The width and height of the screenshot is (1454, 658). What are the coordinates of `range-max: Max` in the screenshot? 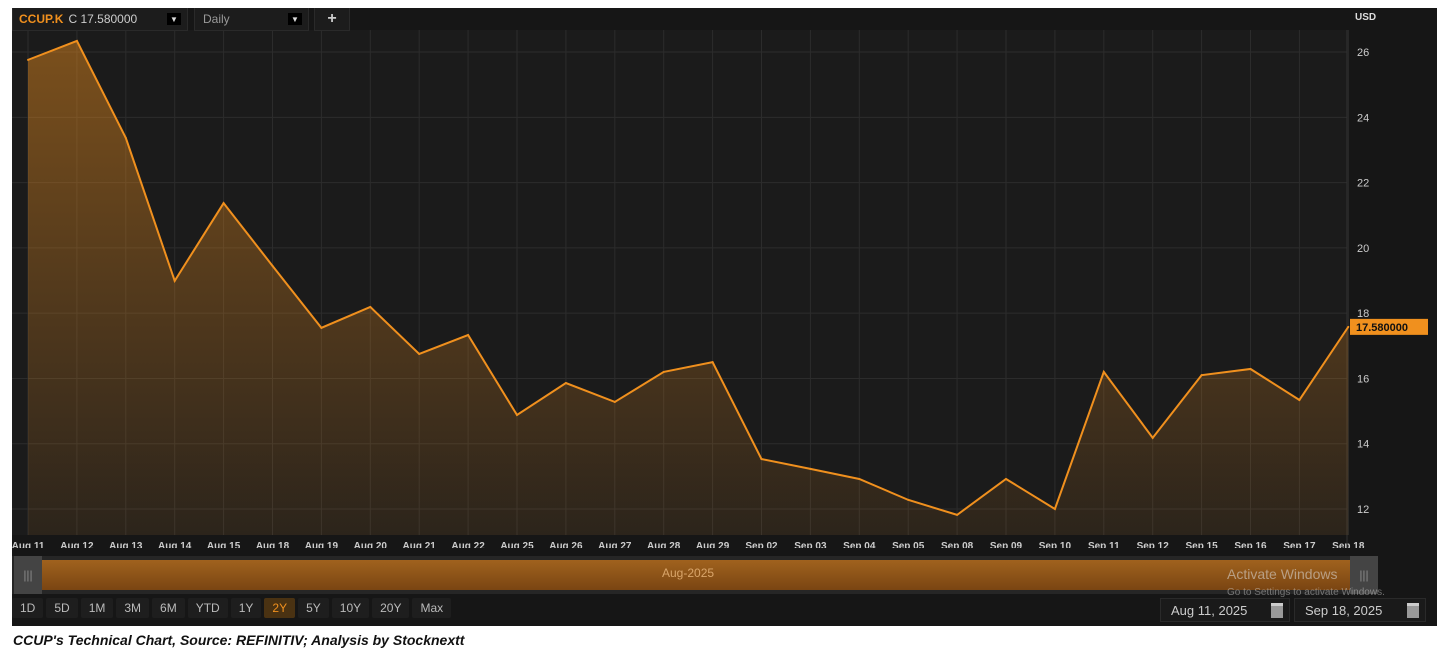 It's located at (432, 608).